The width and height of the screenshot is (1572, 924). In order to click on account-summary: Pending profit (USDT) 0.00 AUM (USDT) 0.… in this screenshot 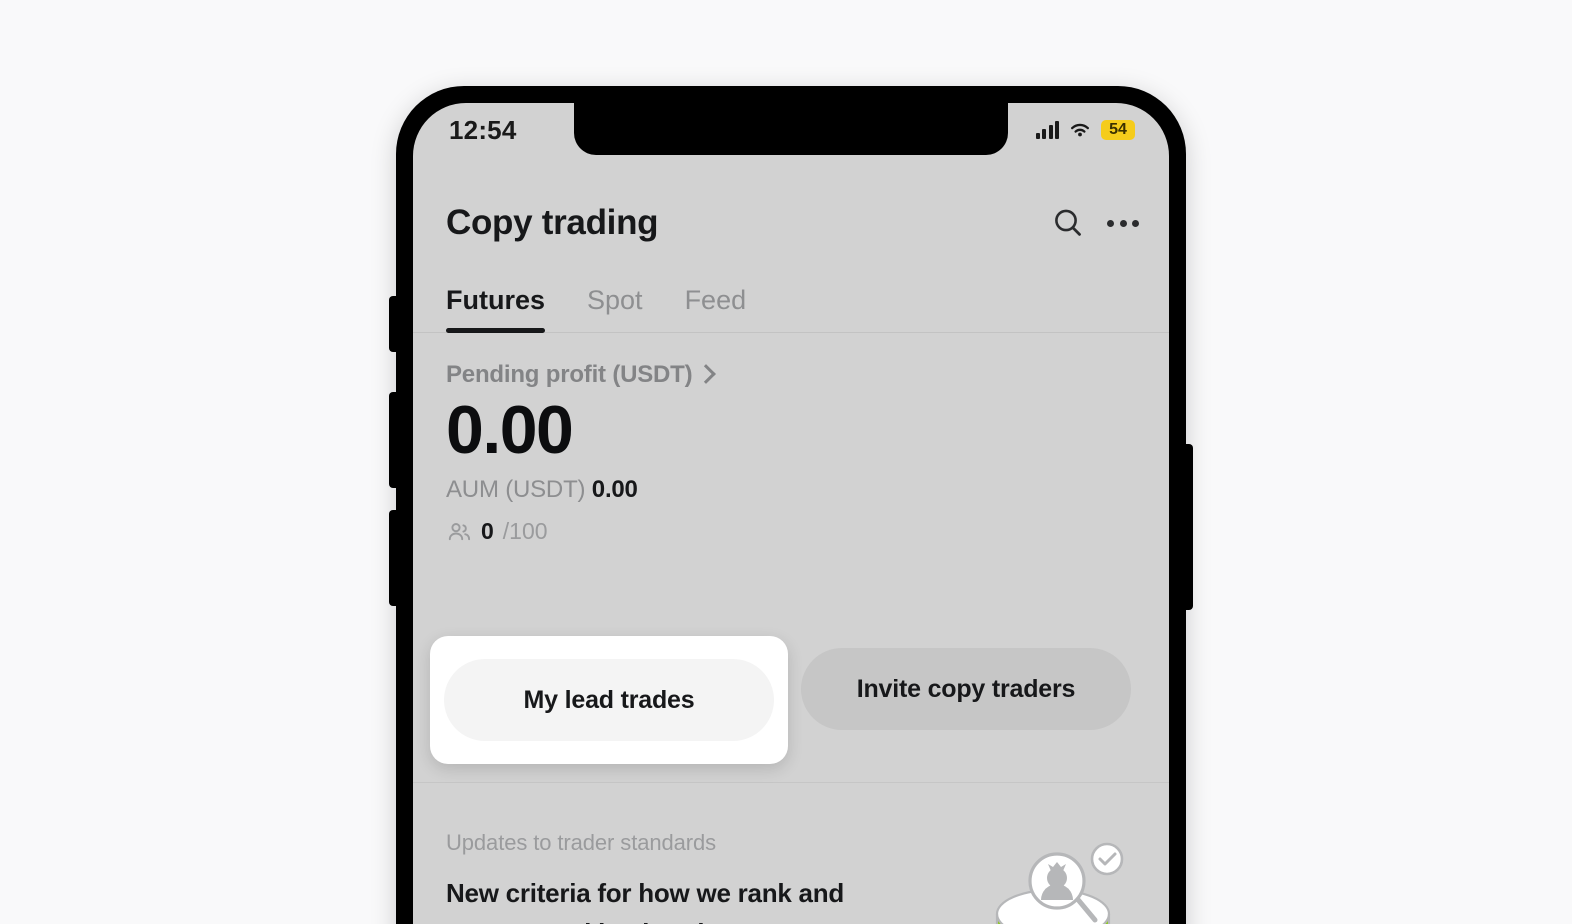, I will do `click(792, 453)`.